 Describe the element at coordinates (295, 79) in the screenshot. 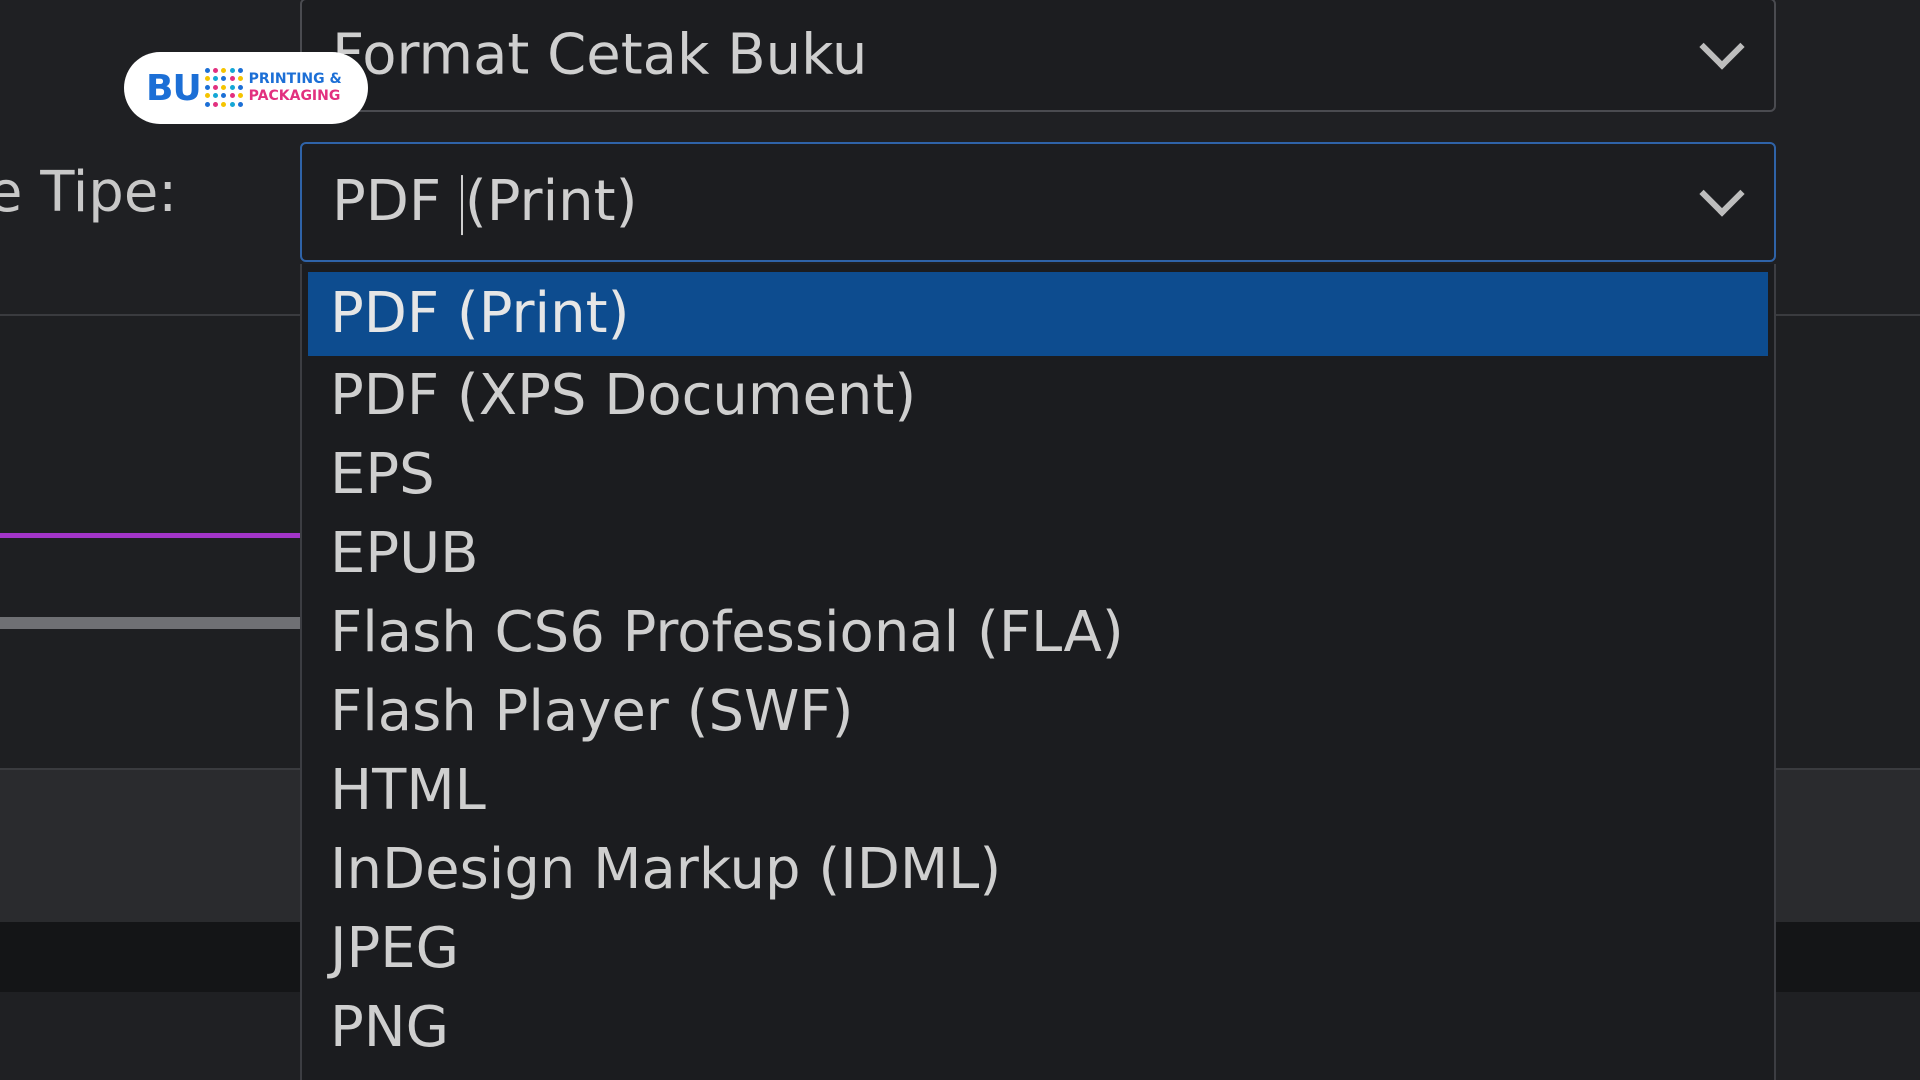

I see `logo-line-1: PRINTING &` at that location.